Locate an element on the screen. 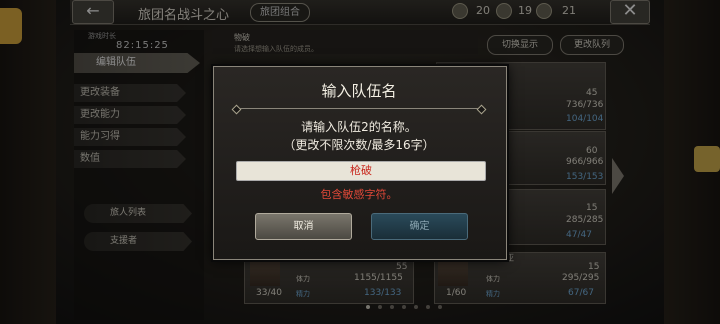  dialog-title: 输入队伍名 is located at coordinates (359, 91).